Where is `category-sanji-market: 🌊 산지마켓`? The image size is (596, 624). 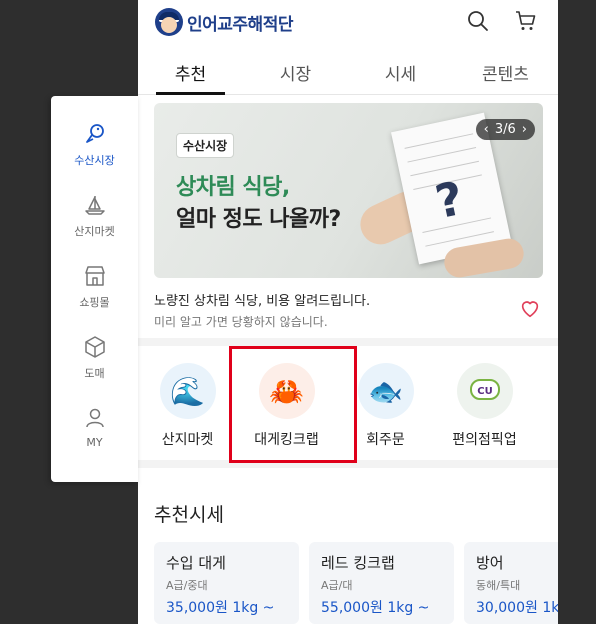 category-sanji-market: 🌊 산지마켓 is located at coordinates (187, 407).